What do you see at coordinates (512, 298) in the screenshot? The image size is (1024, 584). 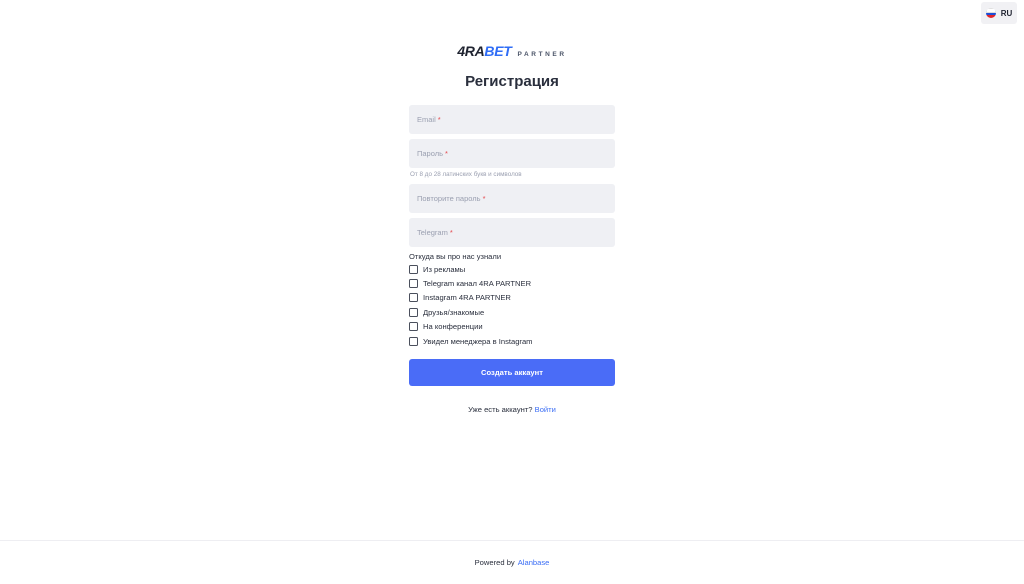 I see `source-option-instagram: Instagram 4RA PARTNER` at bounding box center [512, 298].